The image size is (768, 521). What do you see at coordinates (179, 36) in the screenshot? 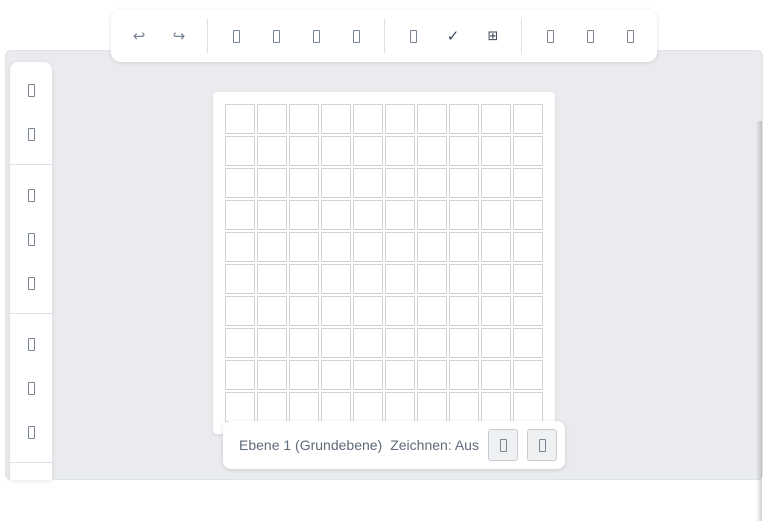
I see `redo-button: ↪` at bounding box center [179, 36].